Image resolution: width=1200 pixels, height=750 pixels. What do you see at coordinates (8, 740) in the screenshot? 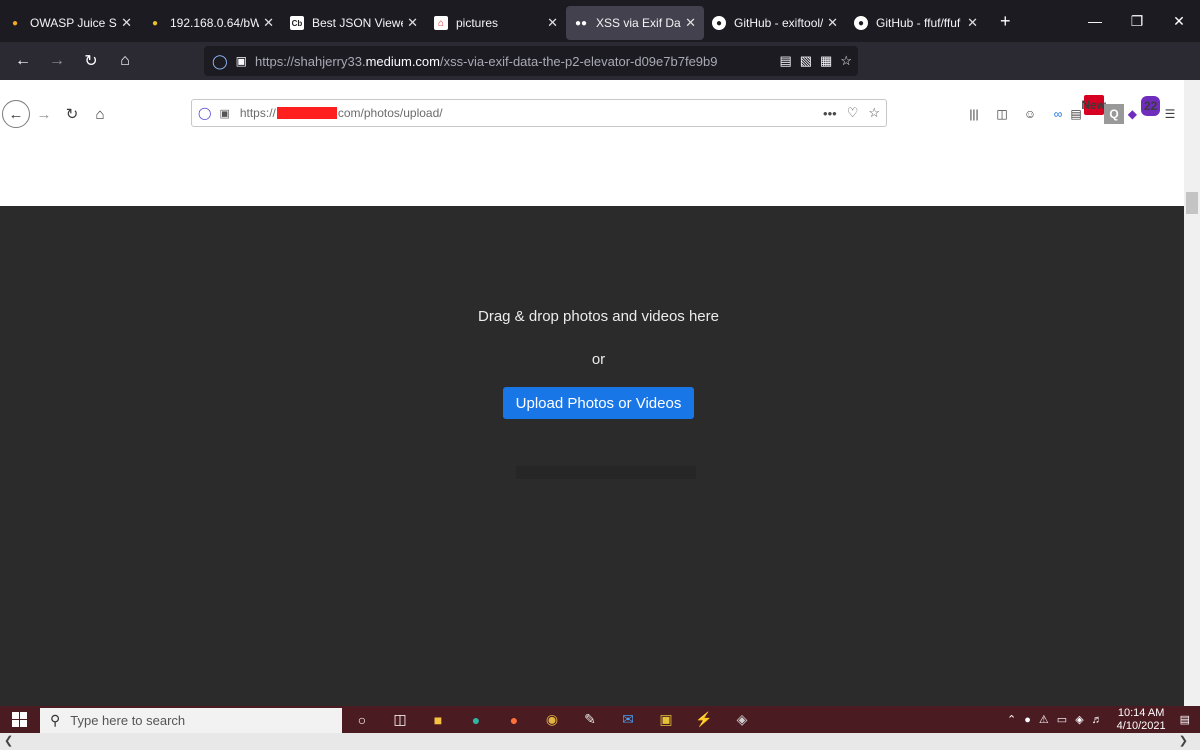
I see `scroll-left-arrow-icon: ❮` at bounding box center [8, 740].